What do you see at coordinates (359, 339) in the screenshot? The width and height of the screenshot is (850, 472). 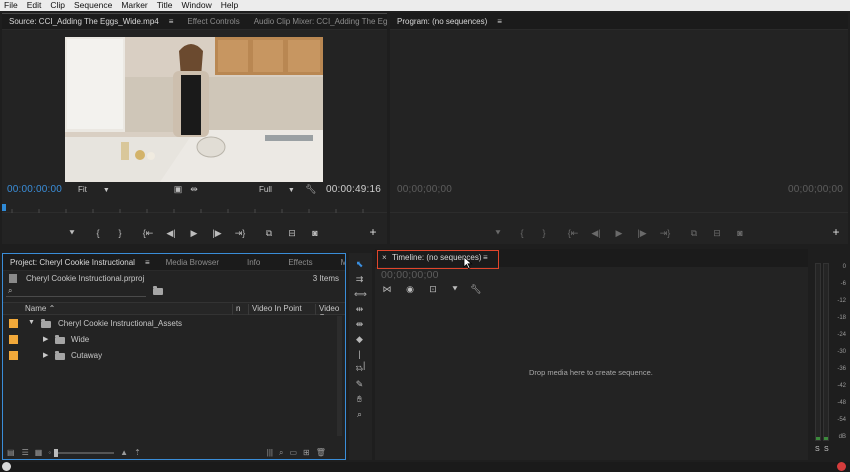 I see `razor-icon: ◆` at bounding box center [359, 339].